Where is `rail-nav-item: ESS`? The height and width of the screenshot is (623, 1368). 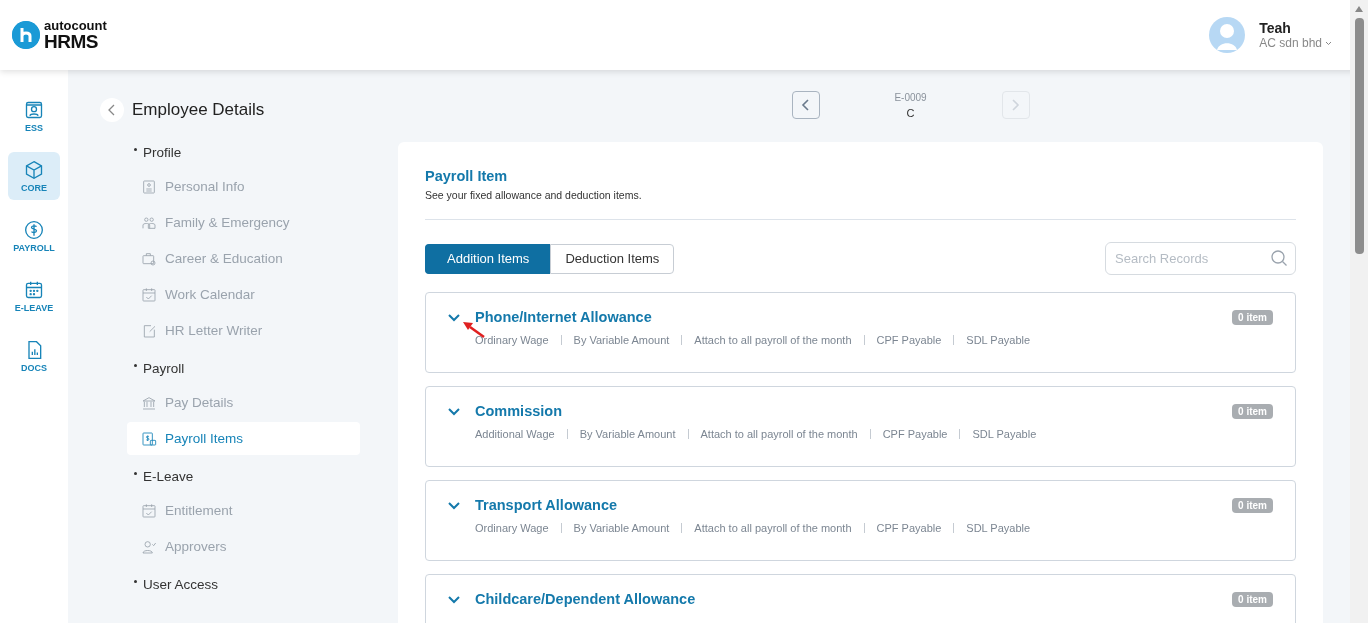
rail-nav-item: ESS is located at coordinates (34, 116).